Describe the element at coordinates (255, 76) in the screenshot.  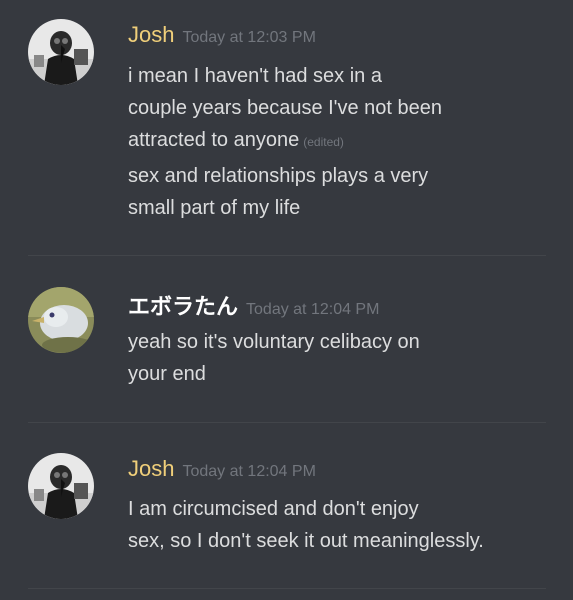
I see `message-line: i mean I haven't had sex in a` at that location.